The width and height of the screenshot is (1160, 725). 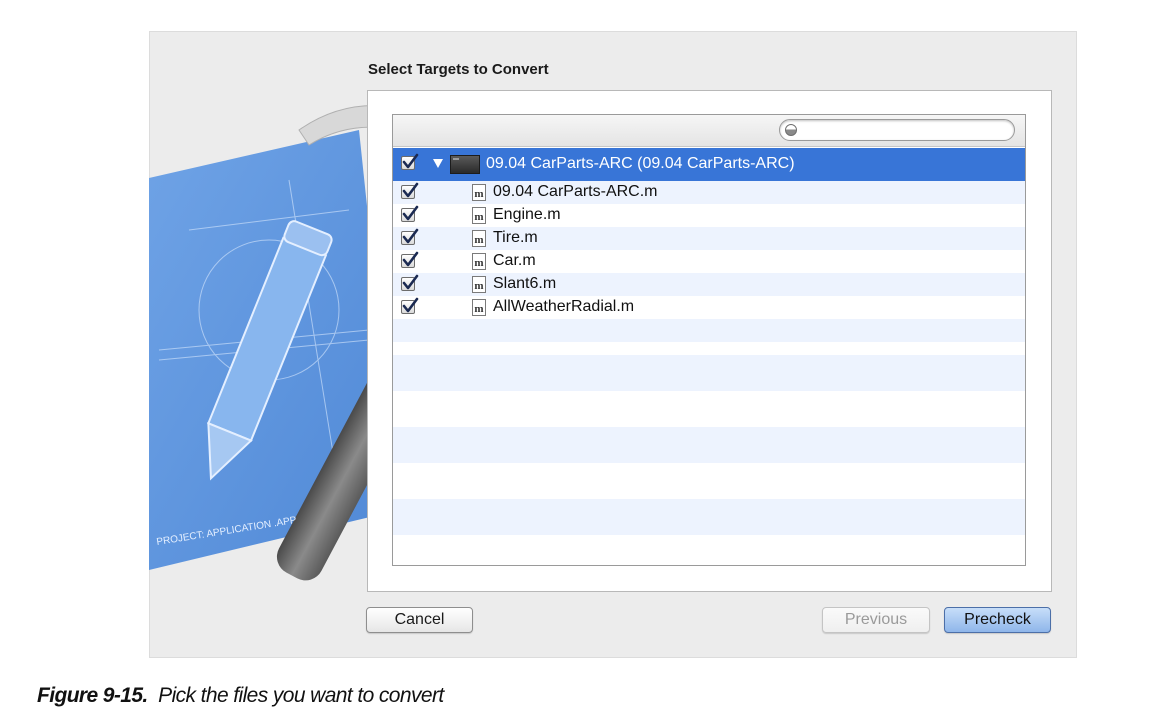 I want to click on dialog-heading: Select Targets to Convert, so click(x=458, y=69).